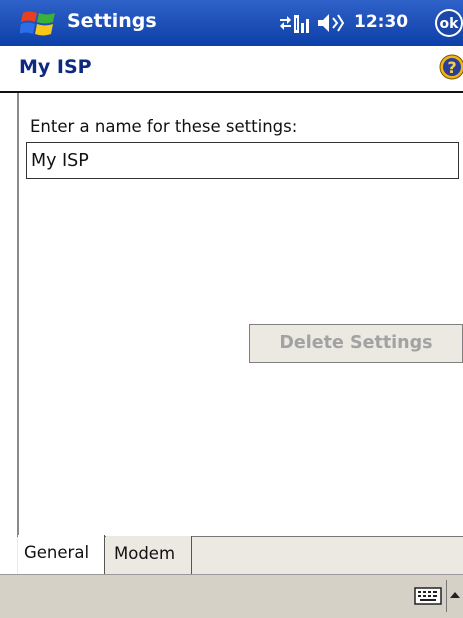 This screenshot has height=618, width=463. I want to click on ok-label: ok, so click(450, 24).